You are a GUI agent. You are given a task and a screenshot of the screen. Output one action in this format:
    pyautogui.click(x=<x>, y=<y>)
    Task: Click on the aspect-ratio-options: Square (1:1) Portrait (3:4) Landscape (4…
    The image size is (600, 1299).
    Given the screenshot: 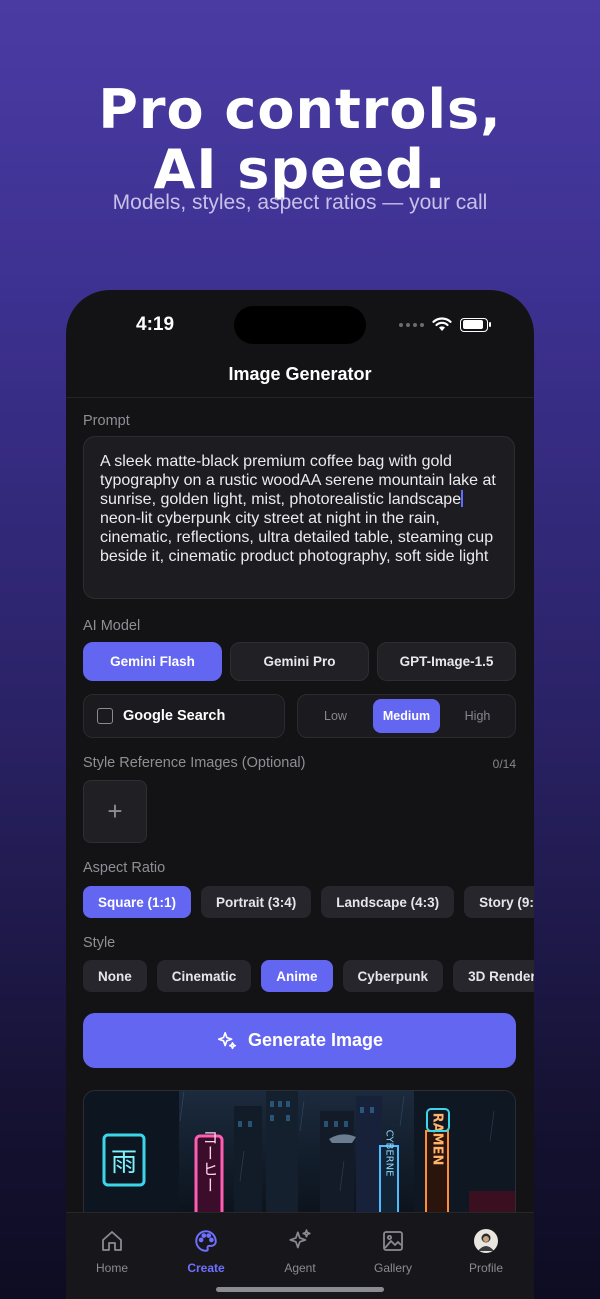 What is the action you would take?
    pyautogui.click(x=308, y=902)
    